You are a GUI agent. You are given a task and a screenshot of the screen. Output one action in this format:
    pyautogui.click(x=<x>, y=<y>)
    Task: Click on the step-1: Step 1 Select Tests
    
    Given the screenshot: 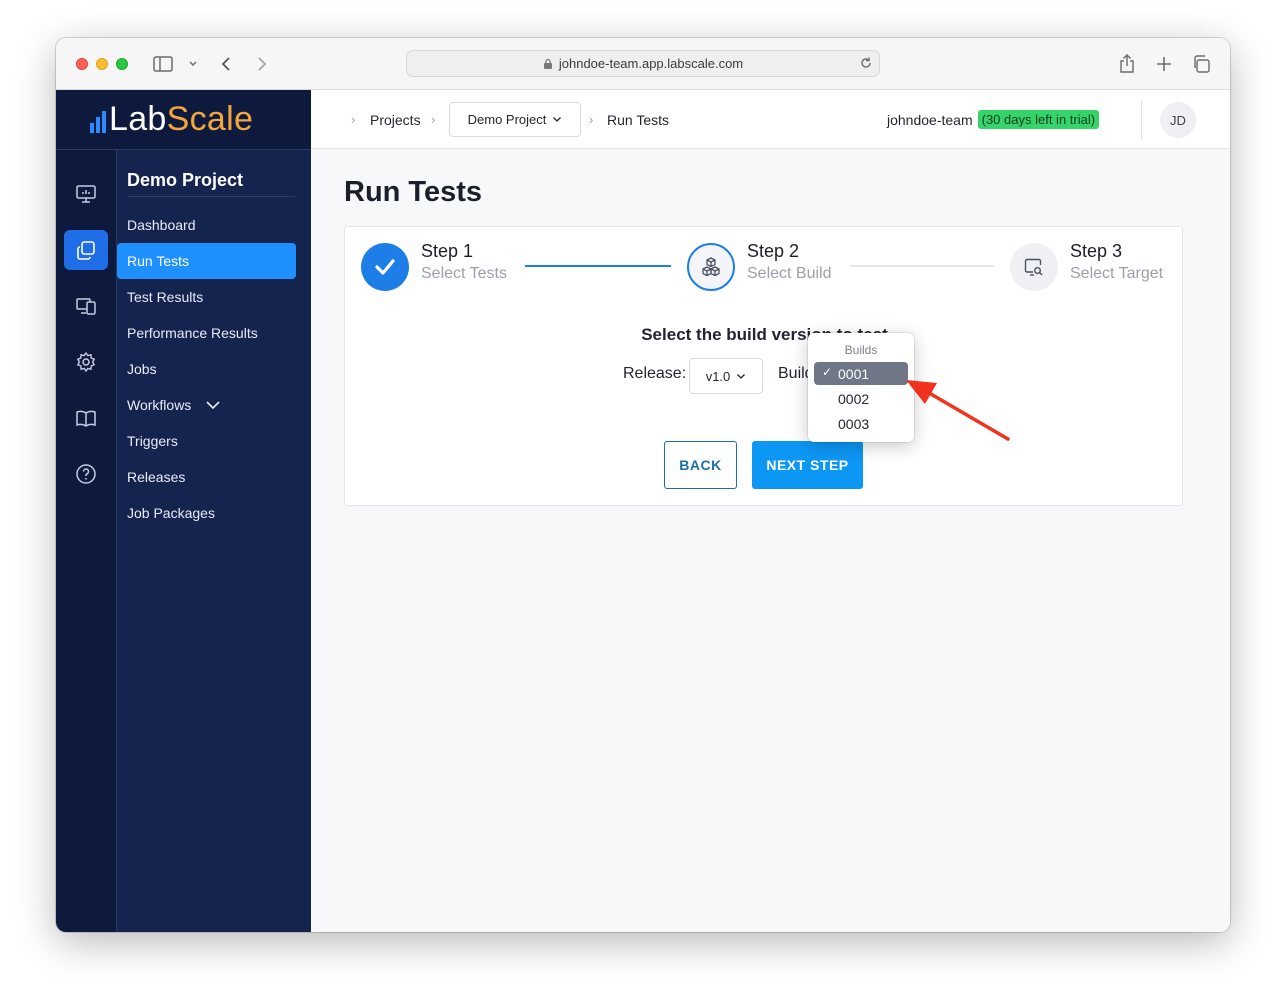 What is the action you would take?
    pyautogui.click(x=464, y=262)
    